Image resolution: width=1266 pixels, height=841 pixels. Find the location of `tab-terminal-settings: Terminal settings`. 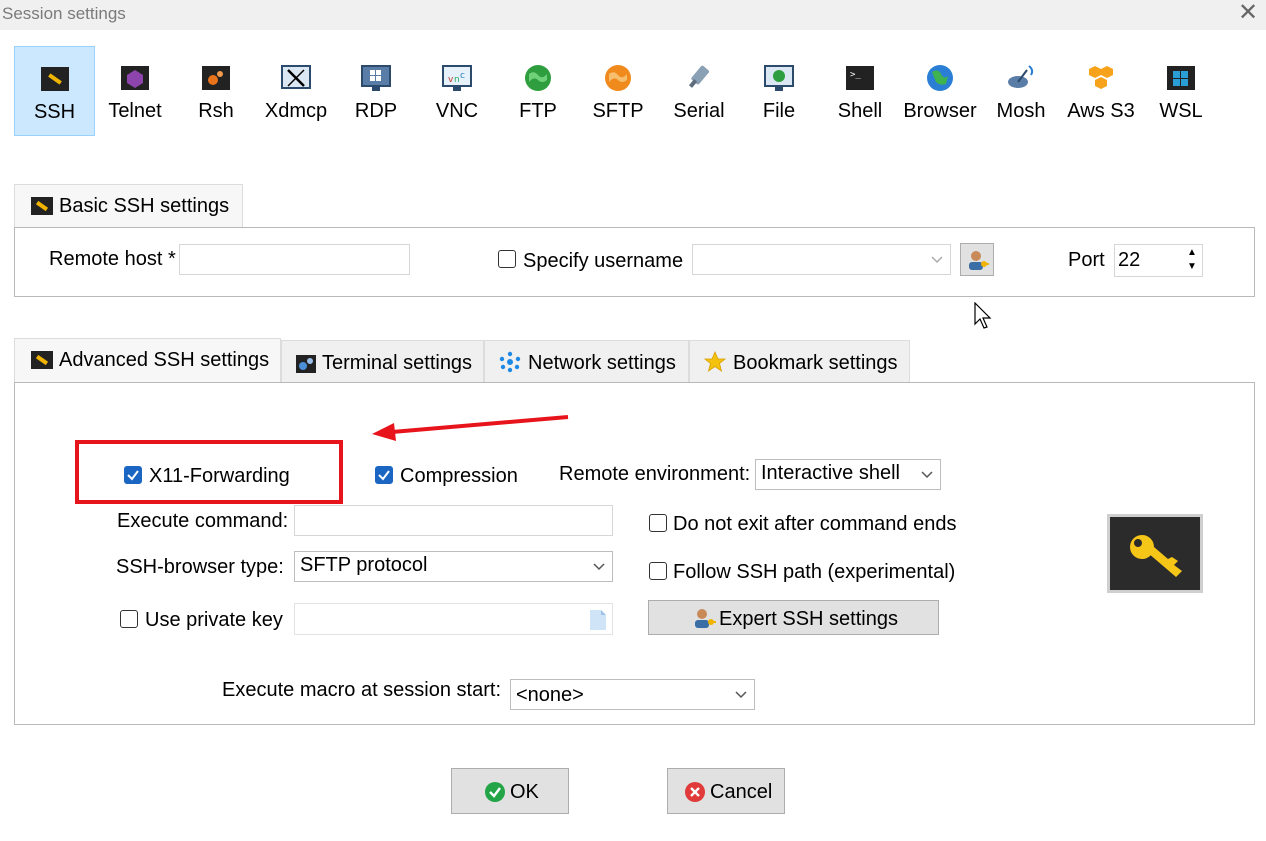

tab-terminal-settings: Terminal settings is located at coordinates (382, 361).